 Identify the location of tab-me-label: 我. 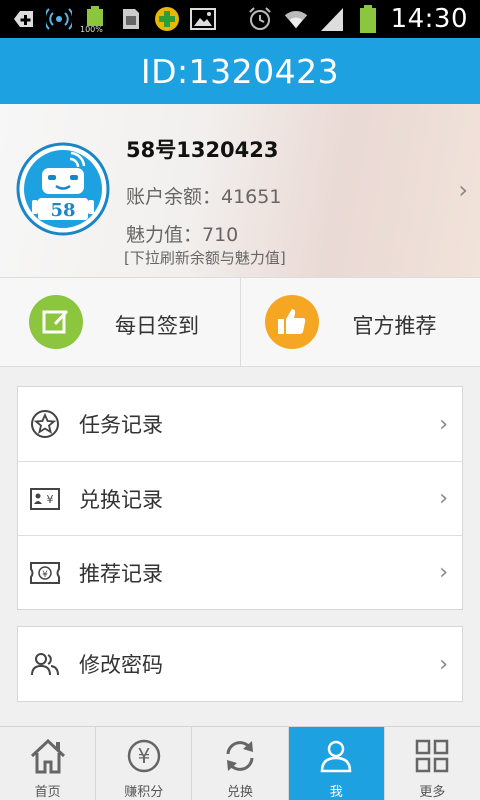
(336, 792).